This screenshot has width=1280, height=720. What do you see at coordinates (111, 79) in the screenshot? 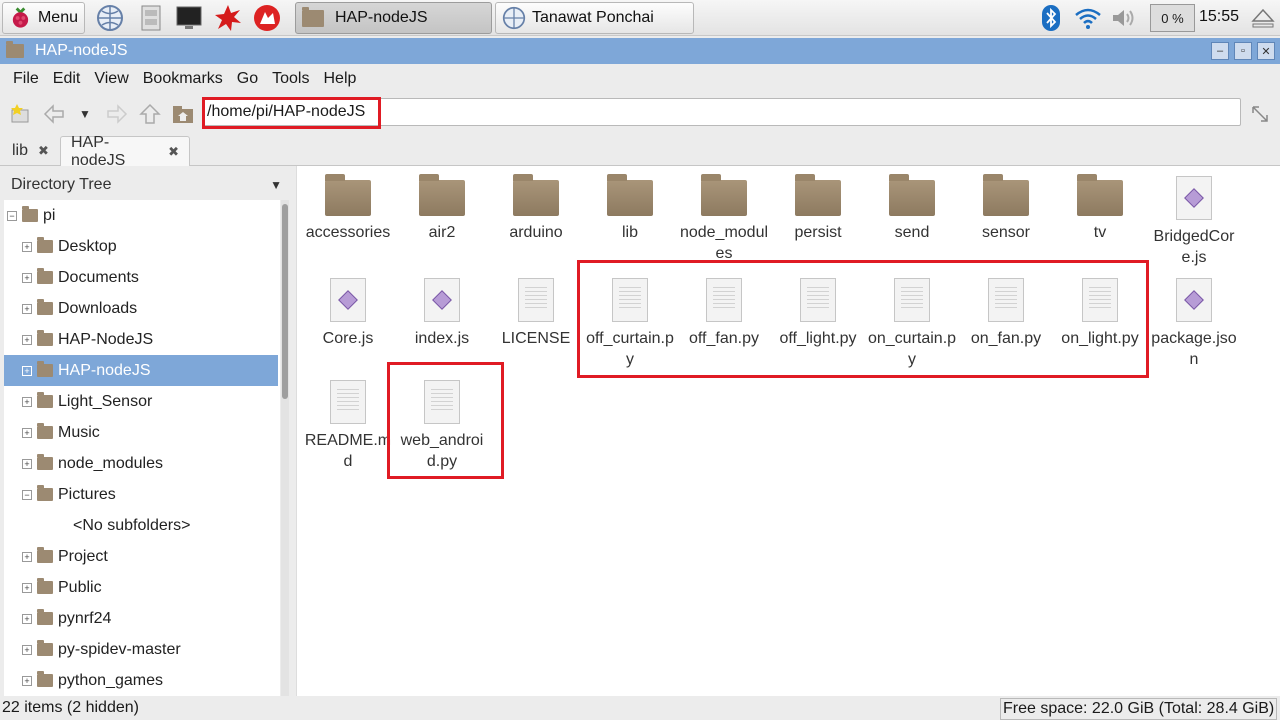
I see `menu-view: View` at bounding box center [111, 79].